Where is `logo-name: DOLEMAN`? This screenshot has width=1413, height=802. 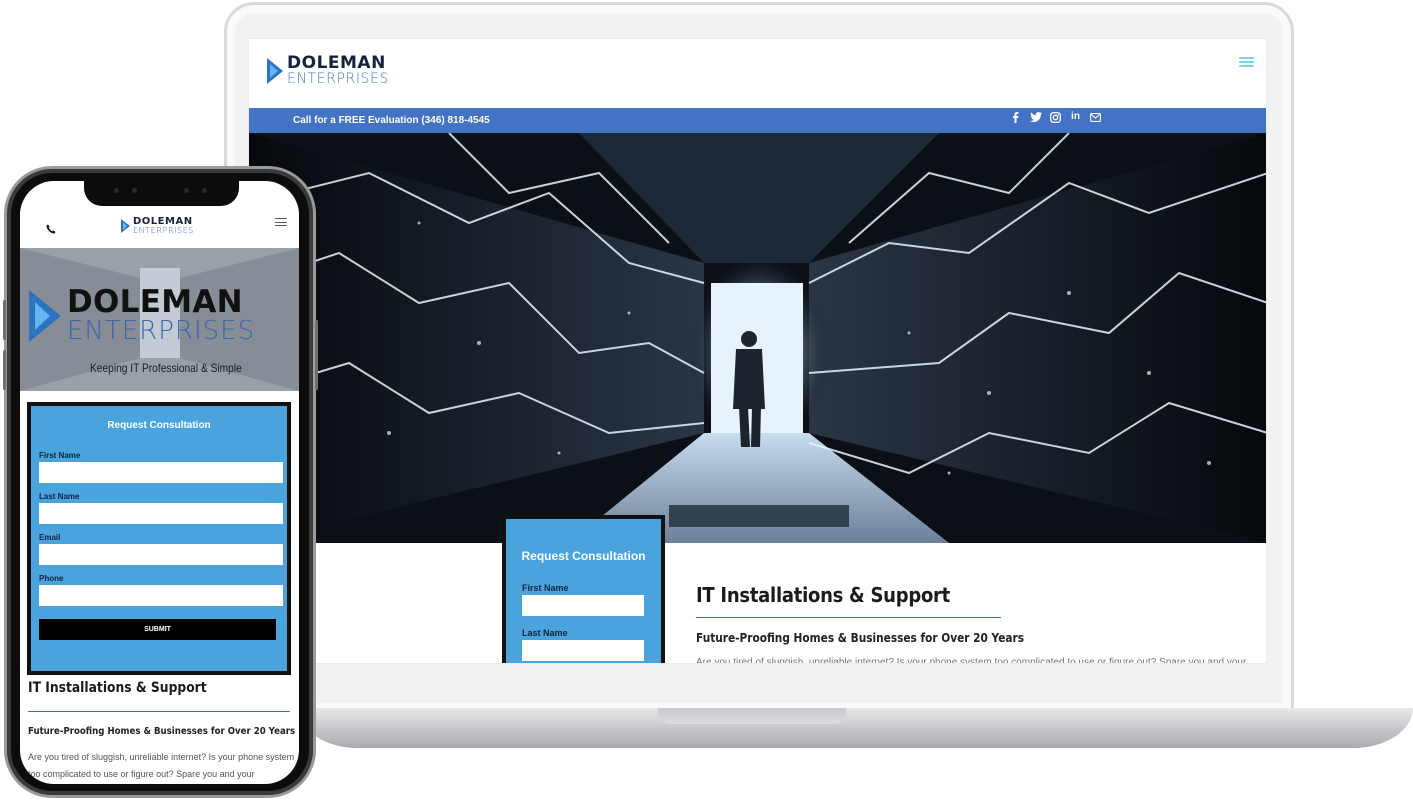
logo-name: DOLEMAN is located at coordinates (336, 63).